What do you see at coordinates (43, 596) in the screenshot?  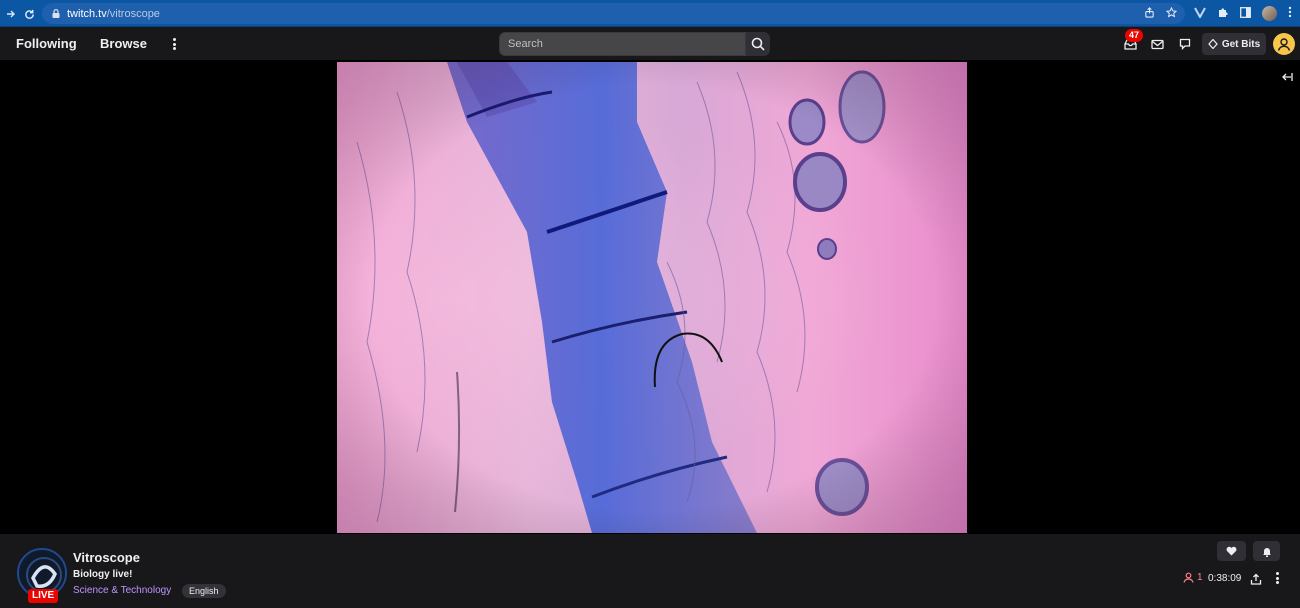 I see `live-badge: LIVE` at bounding box center [43, 596].